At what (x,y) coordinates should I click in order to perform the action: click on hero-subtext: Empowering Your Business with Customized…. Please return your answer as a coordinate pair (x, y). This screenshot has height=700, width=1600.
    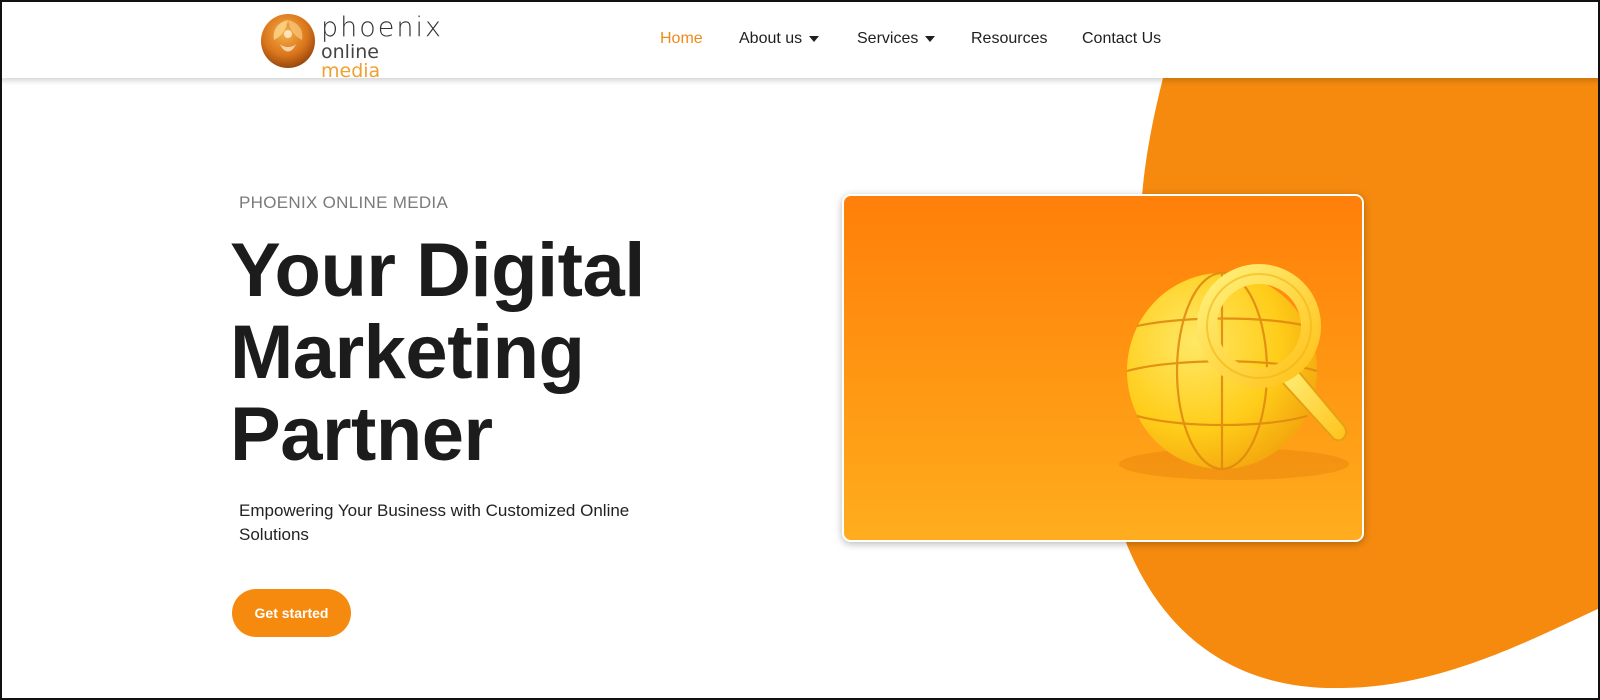
    Looking at the image, I should click on (434, 522).